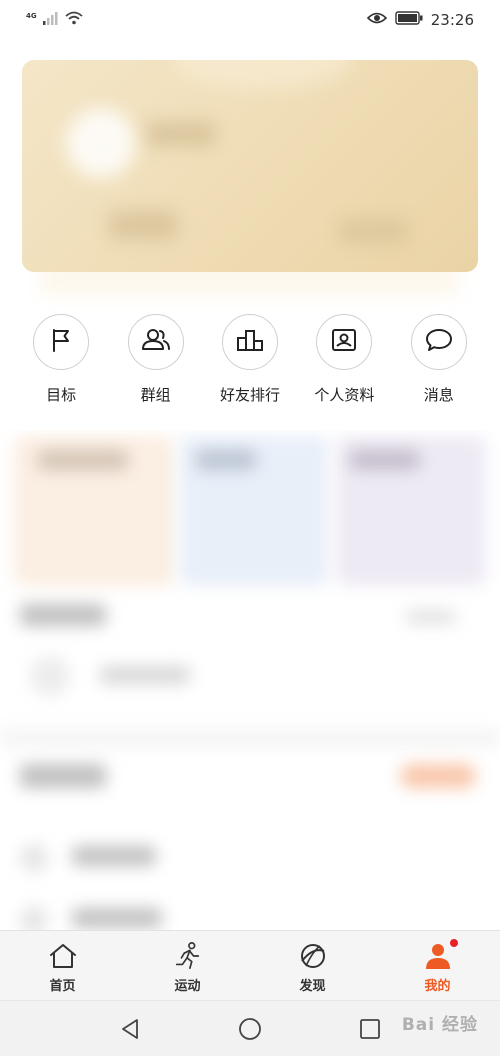  What do you see at coordinates (250, 1029) in the screenshot?
I see `home-circle-icon` at bounding box center [250, 1029].